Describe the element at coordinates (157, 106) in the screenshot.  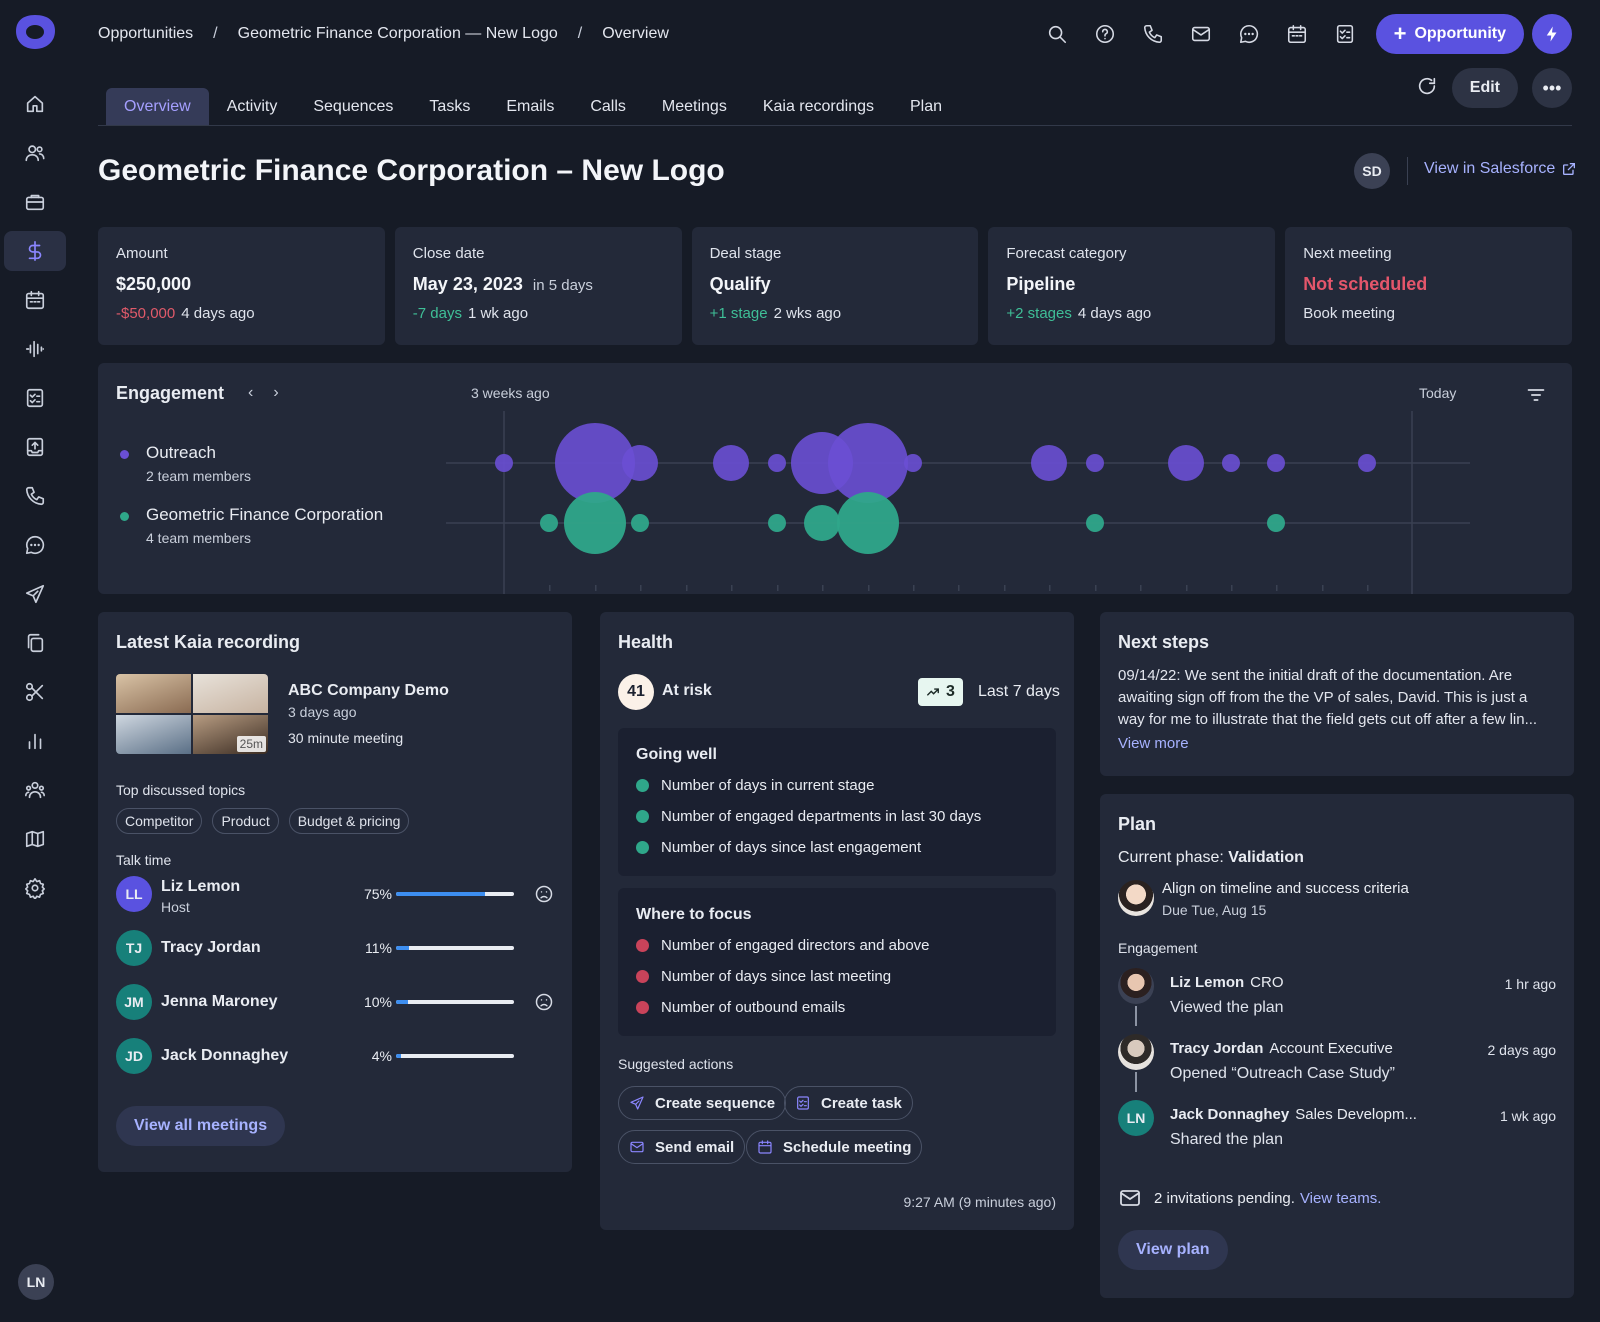
I see `tab-overview: Overview` at that location.